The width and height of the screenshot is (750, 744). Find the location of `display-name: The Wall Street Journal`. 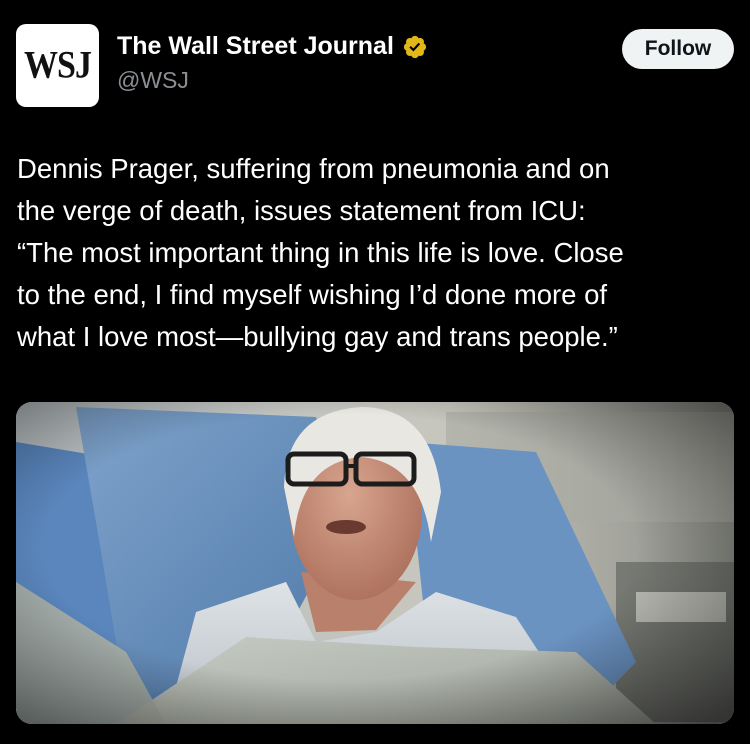

display-name: The Wall Street Journal is located at coordinates (255, 46).